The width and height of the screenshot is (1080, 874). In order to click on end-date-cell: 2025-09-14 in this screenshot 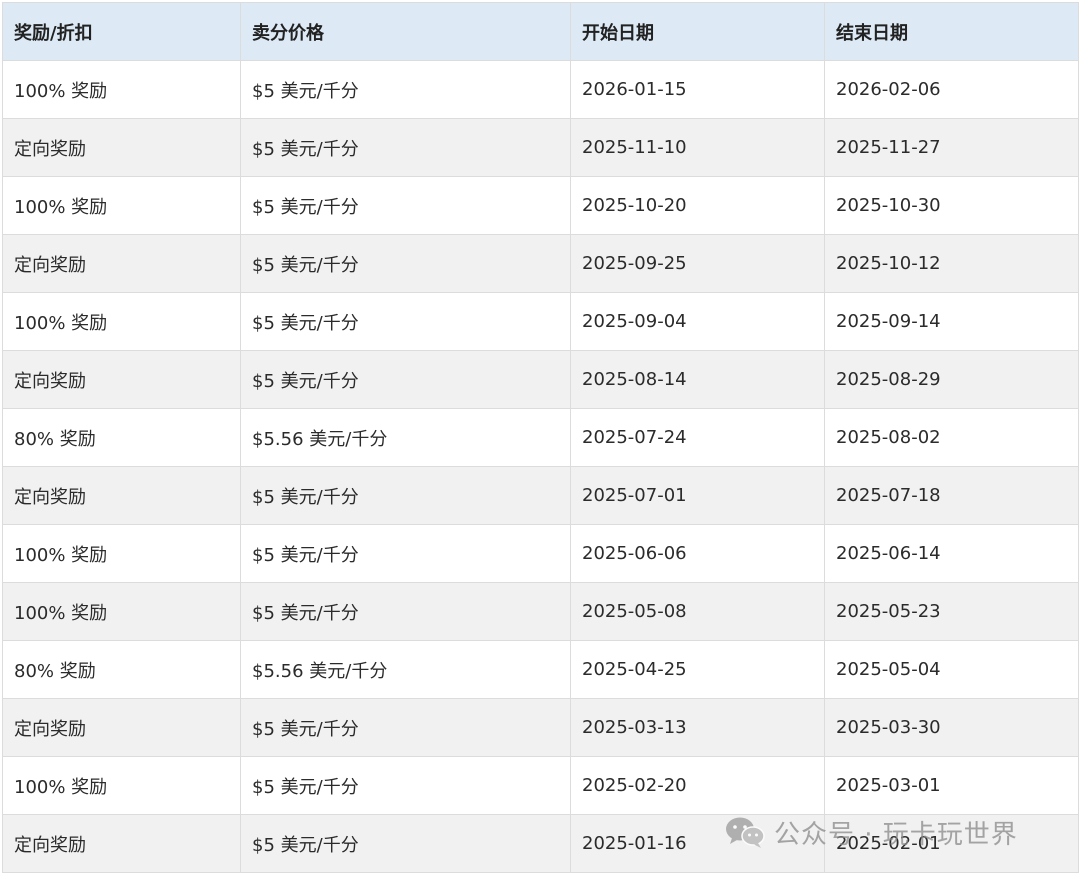, I will do `click(951, 321)`.